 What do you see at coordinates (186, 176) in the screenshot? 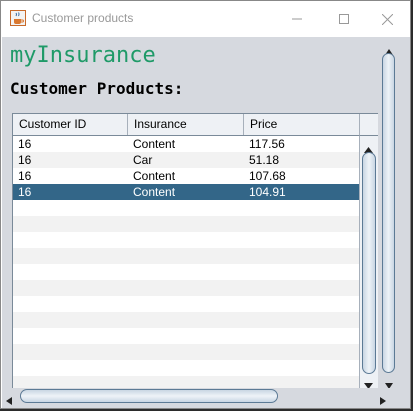
I see `table-row: 16 Content 107.68` at bounding box center [186, 176].